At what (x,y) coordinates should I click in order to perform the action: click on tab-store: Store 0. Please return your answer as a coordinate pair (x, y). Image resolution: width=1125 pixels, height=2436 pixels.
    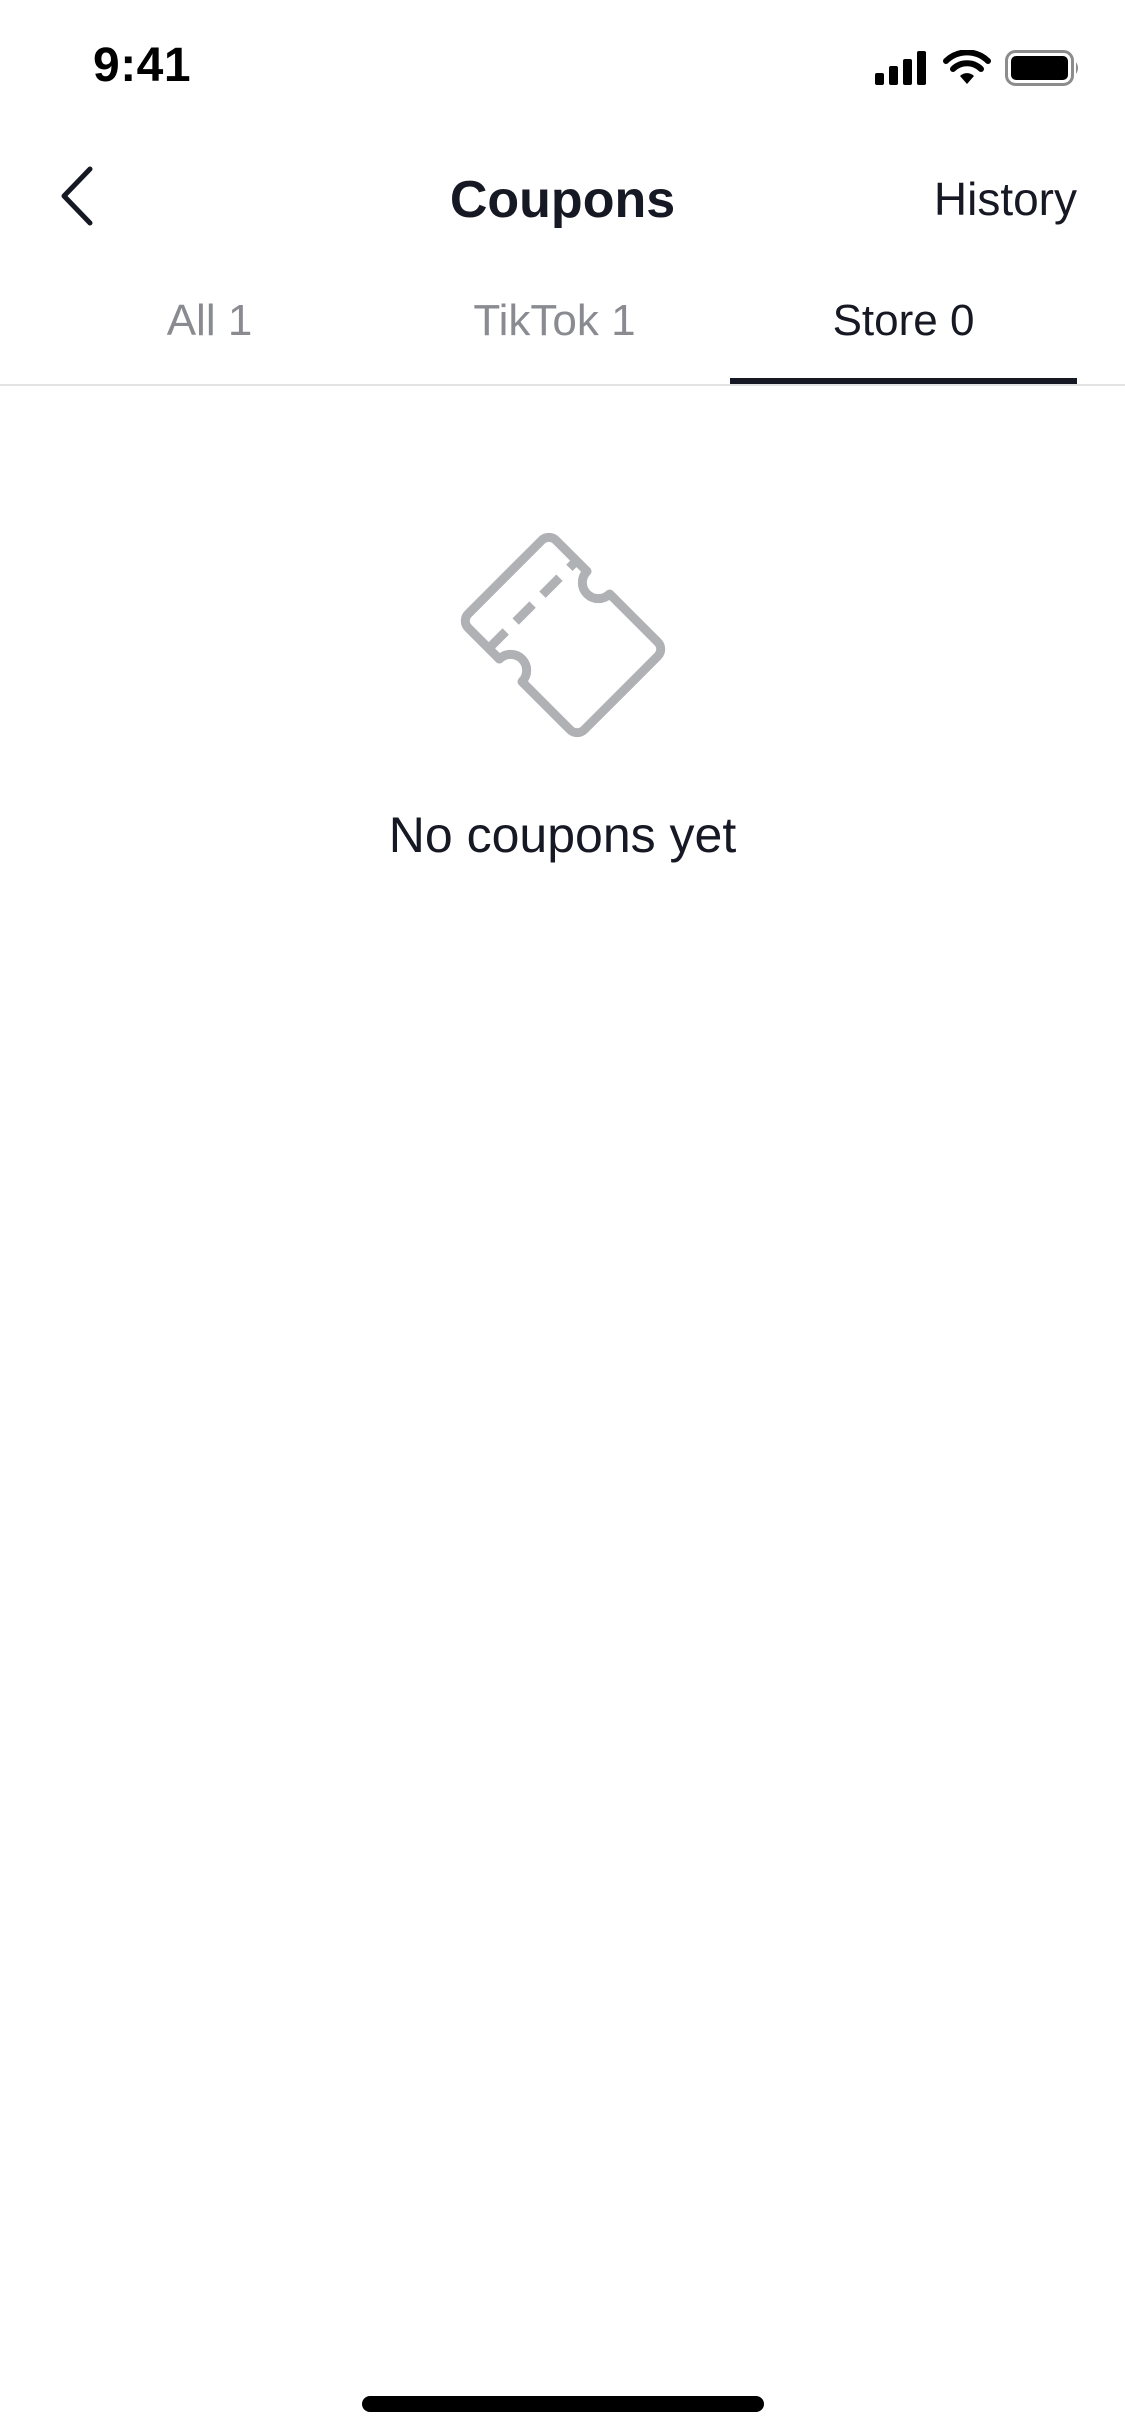
    Looking at the image, I should click on (903, 331).